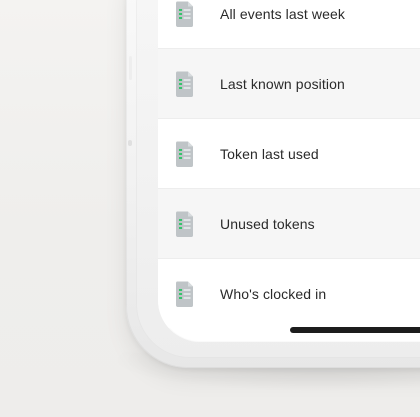 Image resolution: width=420 pixels, height=417 pixels. Describe the element at coordinates (273, 293) in the screenshot. I see `list-item-label: Who's clocked in` at that location.